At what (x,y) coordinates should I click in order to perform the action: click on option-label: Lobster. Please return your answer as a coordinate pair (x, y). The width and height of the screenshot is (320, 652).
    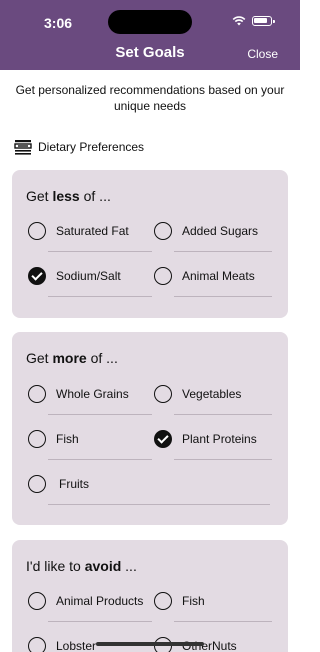
    Looking at the image, I should click on (76, 645).